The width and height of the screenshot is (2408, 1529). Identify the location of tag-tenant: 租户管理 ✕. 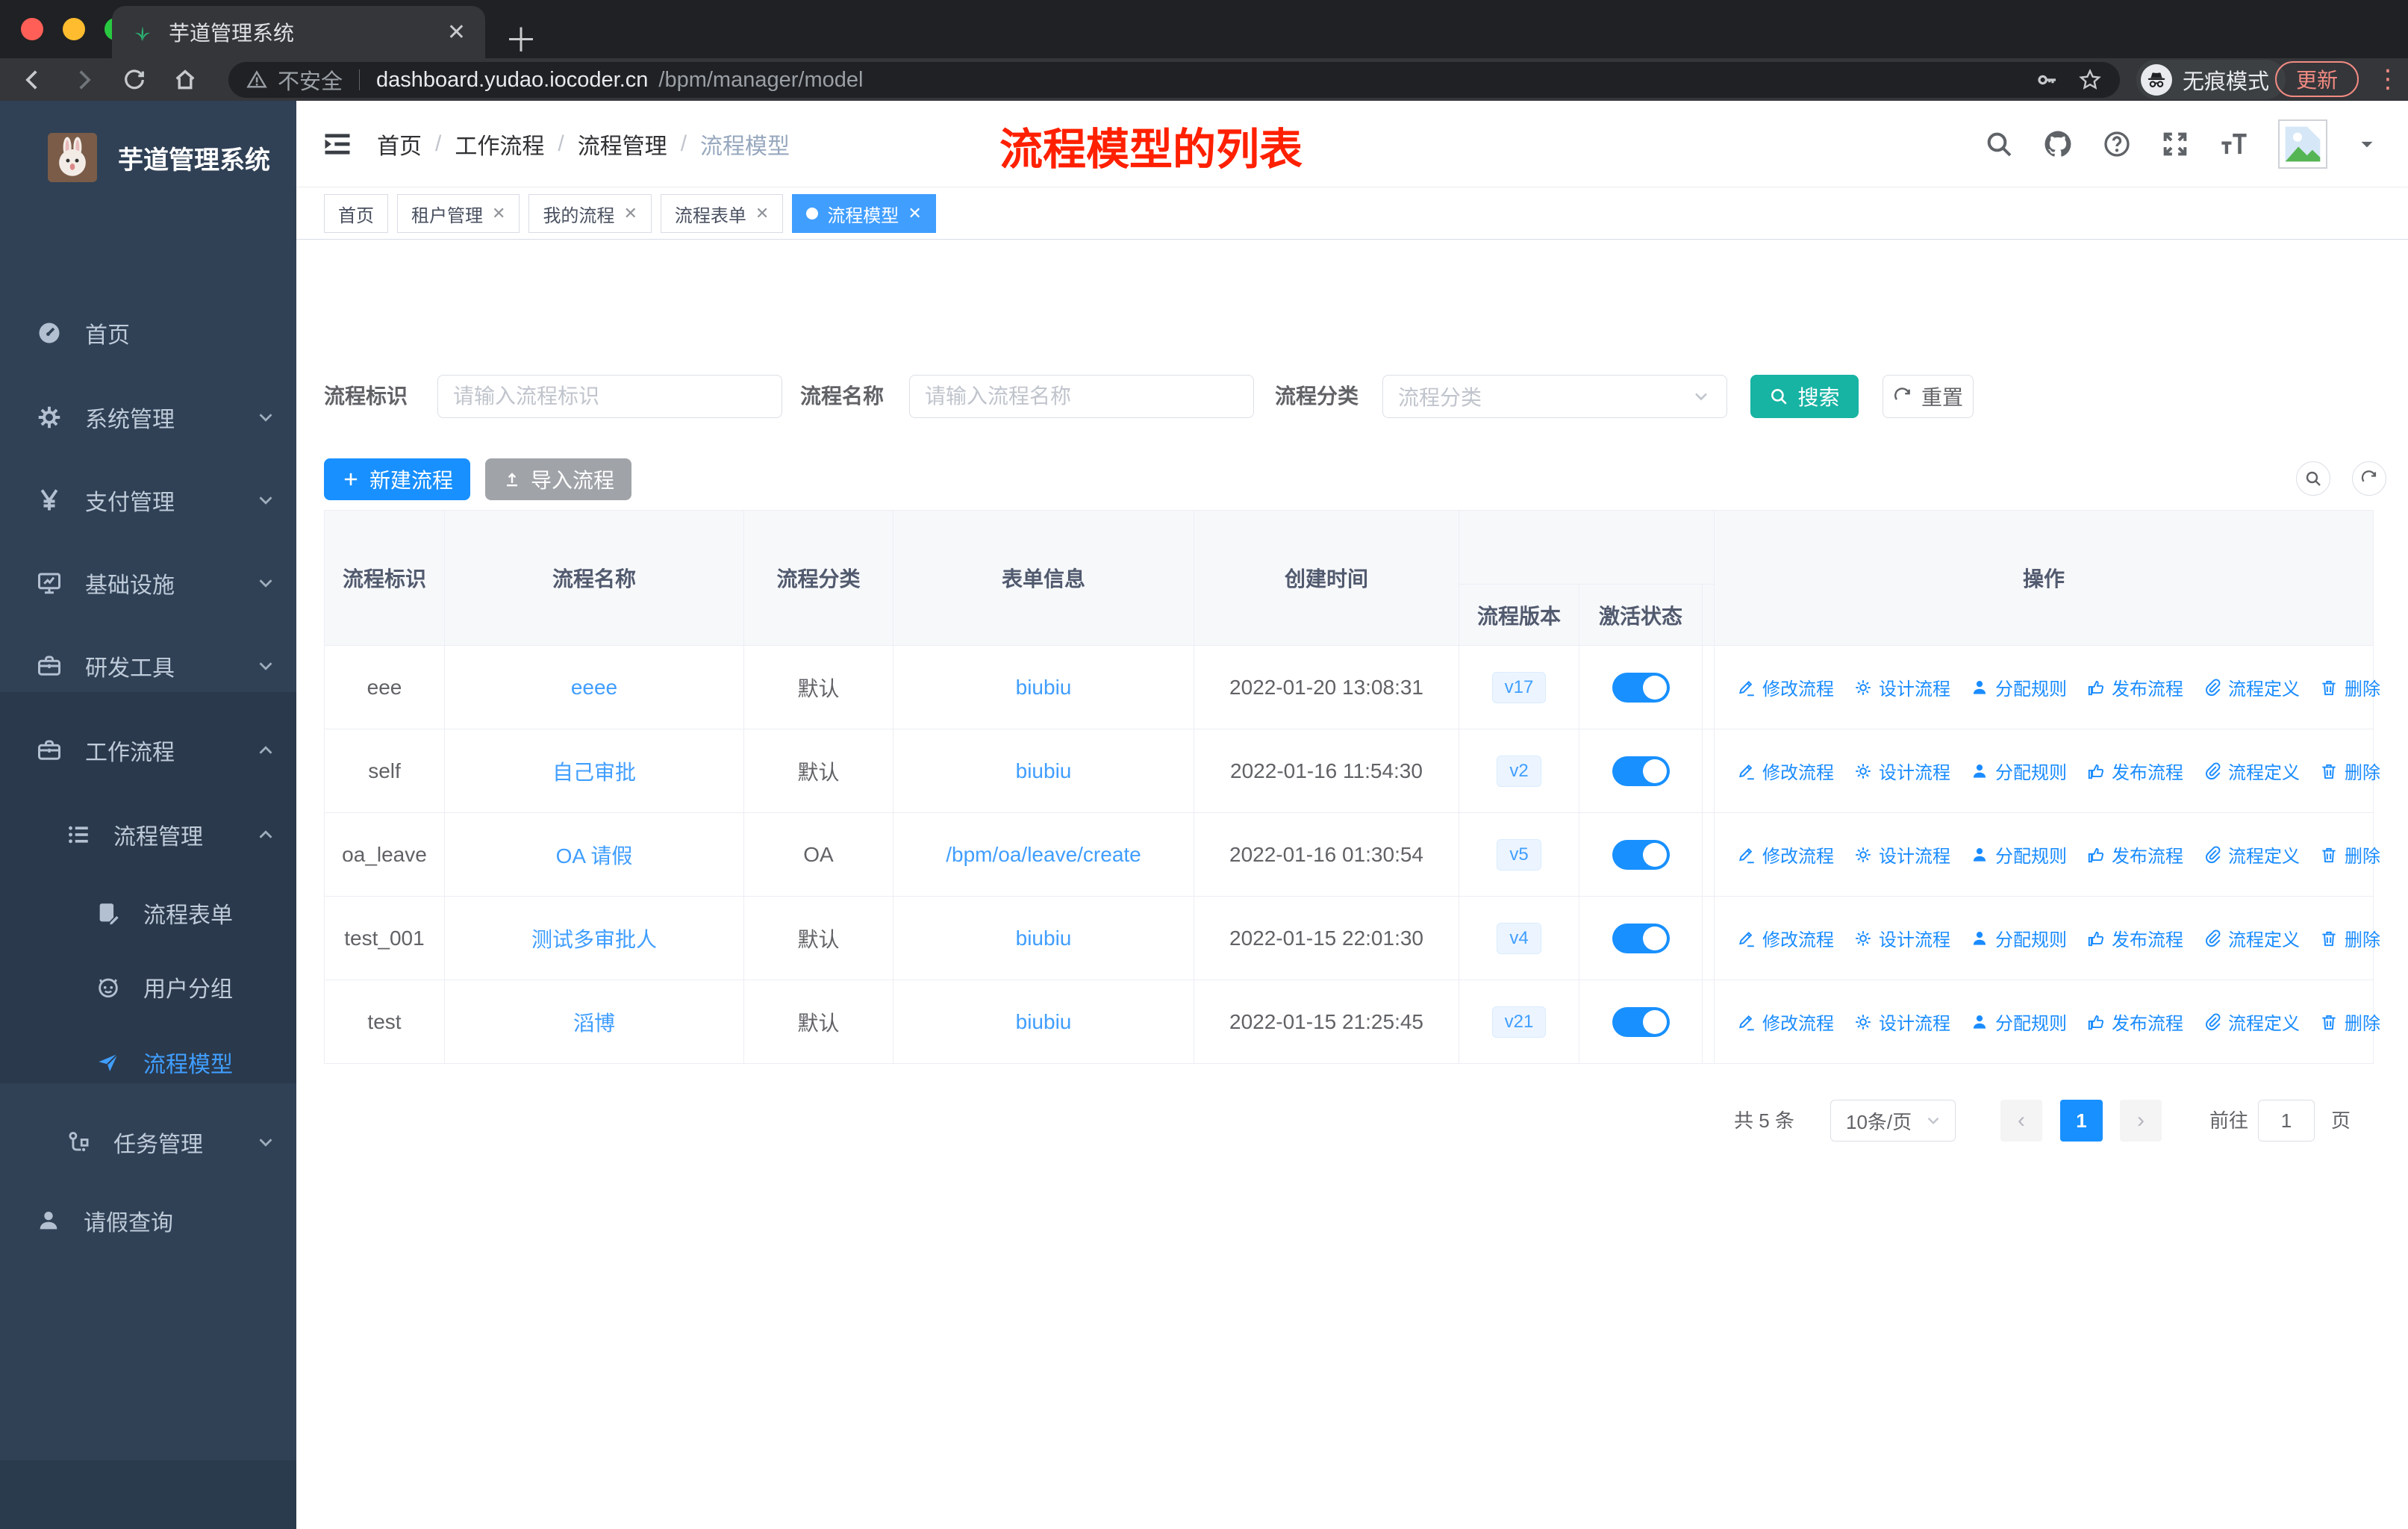
(458, 213).